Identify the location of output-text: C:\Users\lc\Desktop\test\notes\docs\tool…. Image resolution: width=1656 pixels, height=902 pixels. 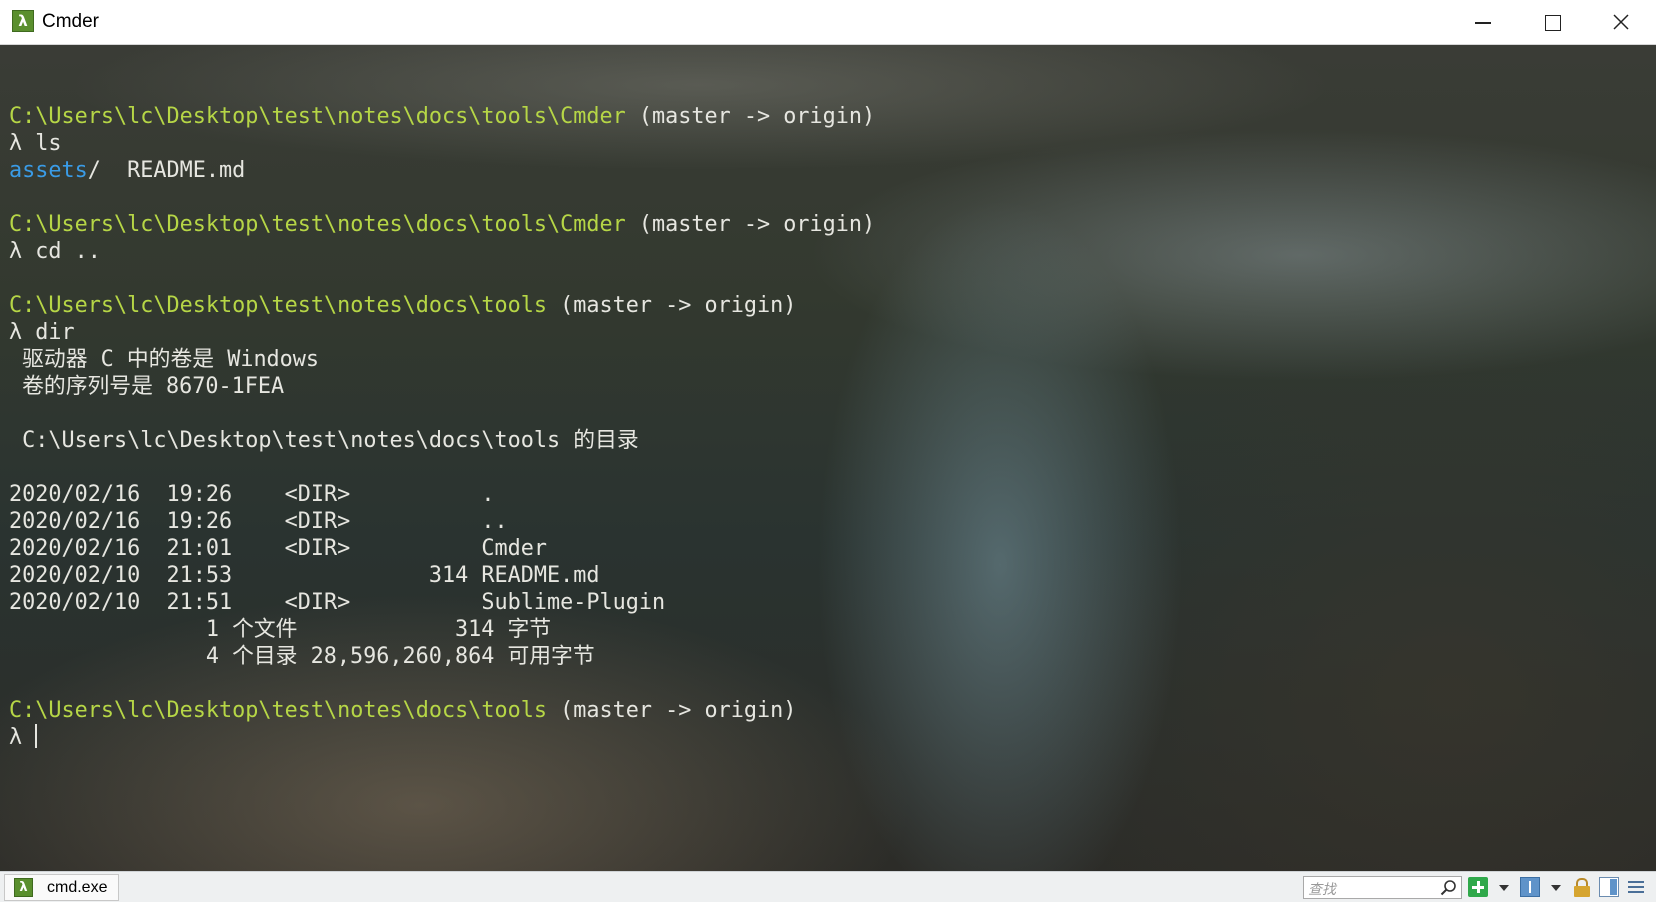
(324, 440).